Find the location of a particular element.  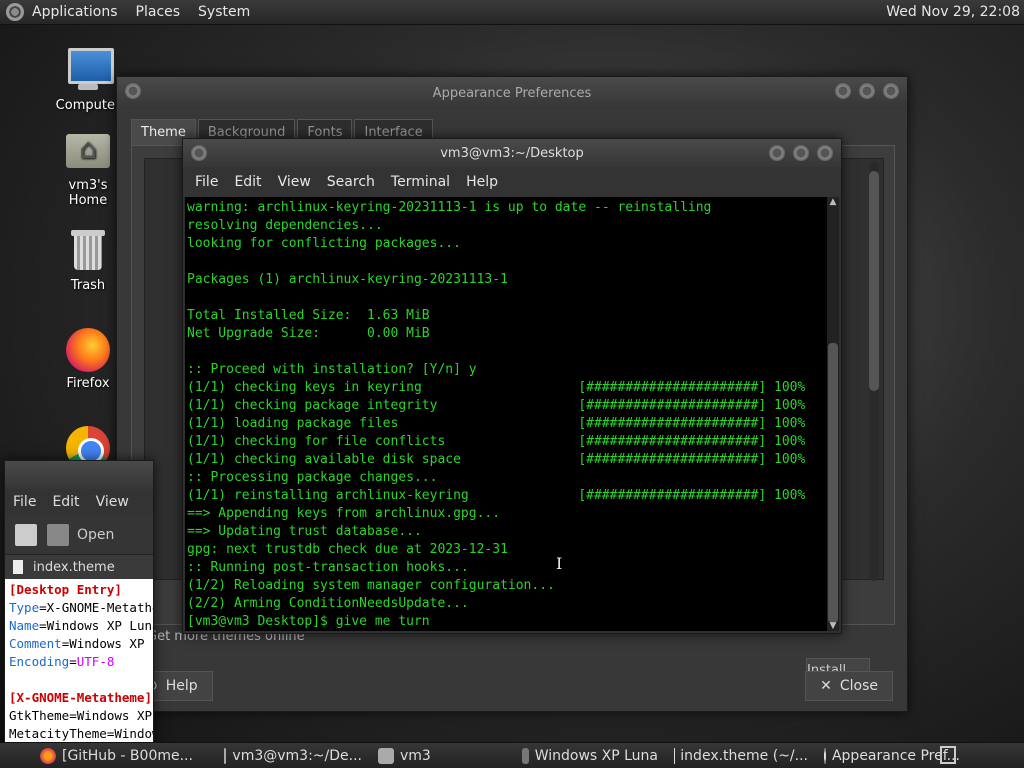

gnome-logo-icon is located at coordinates (15, 12).